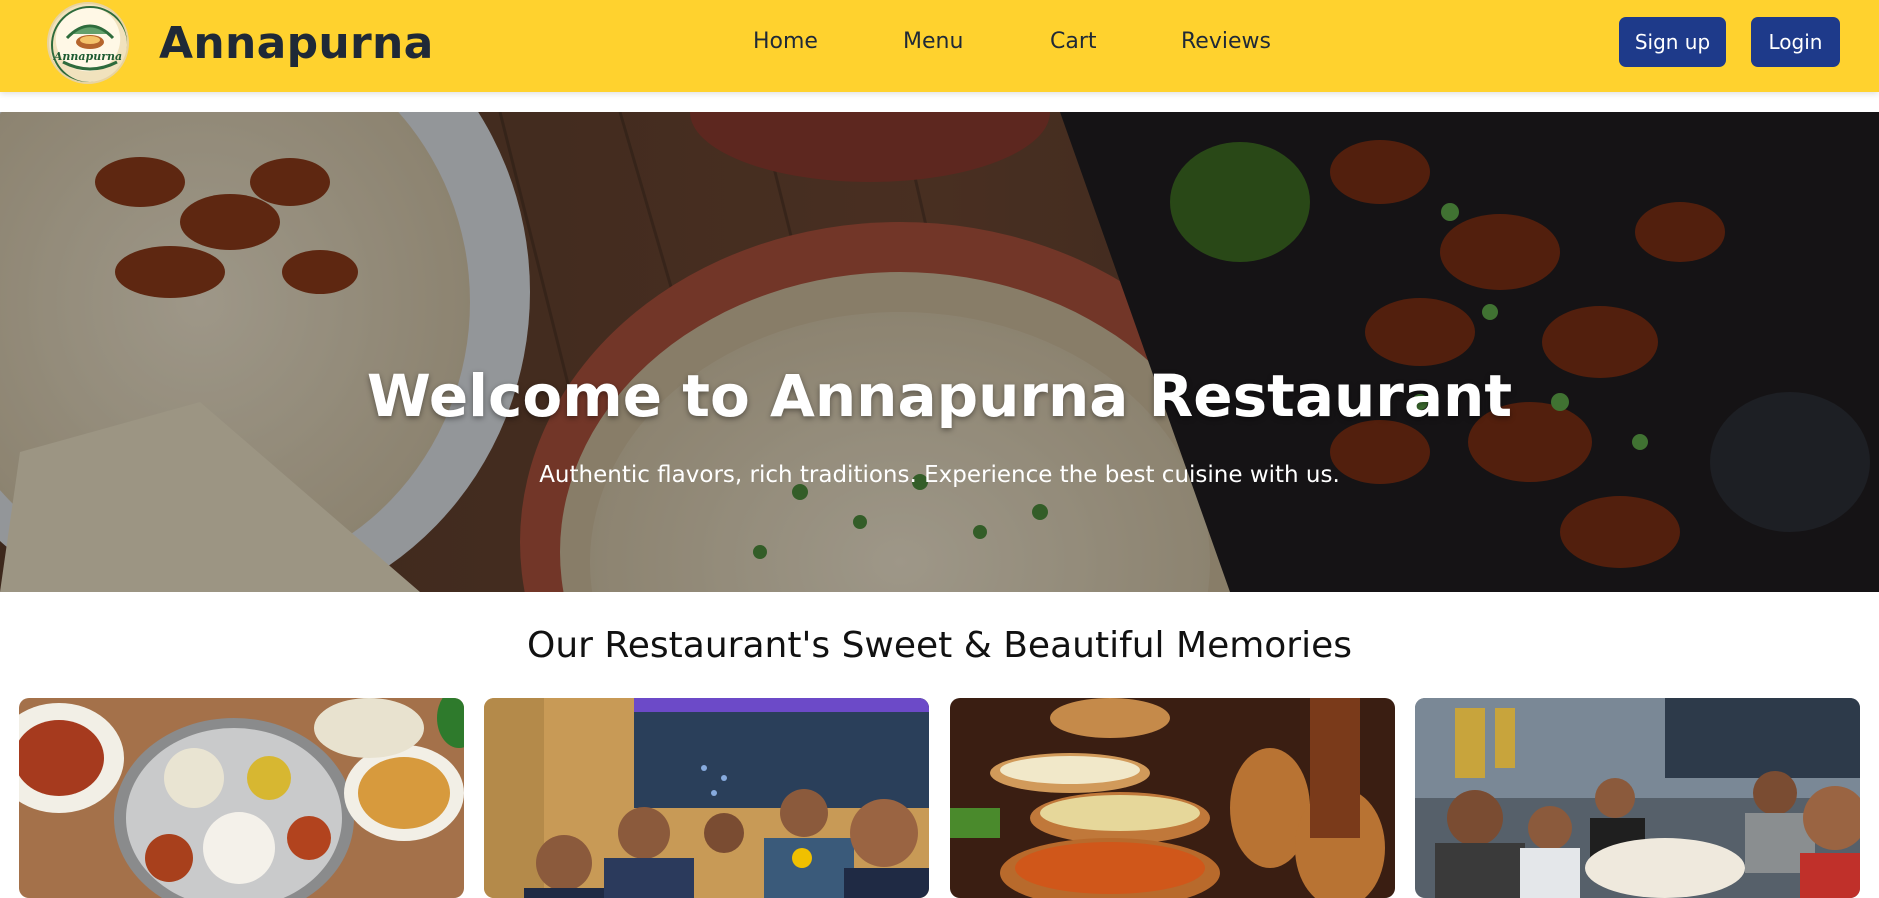 Image resolution: width=1879 pixels, height=898 pixels. I want to click on logo-text: Annapurna, so click(88, 56).